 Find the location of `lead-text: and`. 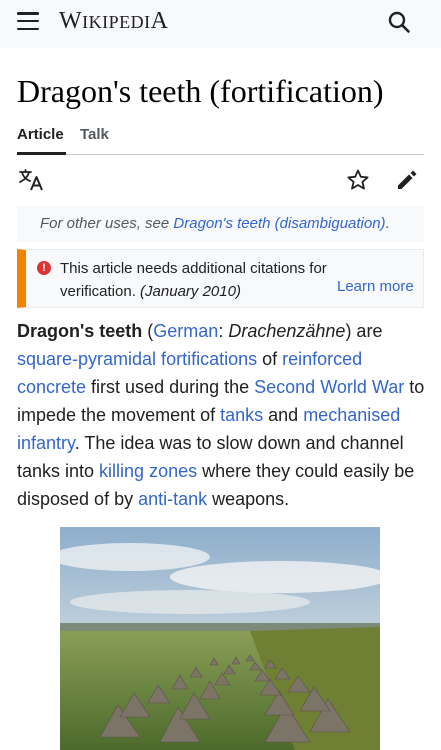

lead-text: and is located at coordinates (283, 415).